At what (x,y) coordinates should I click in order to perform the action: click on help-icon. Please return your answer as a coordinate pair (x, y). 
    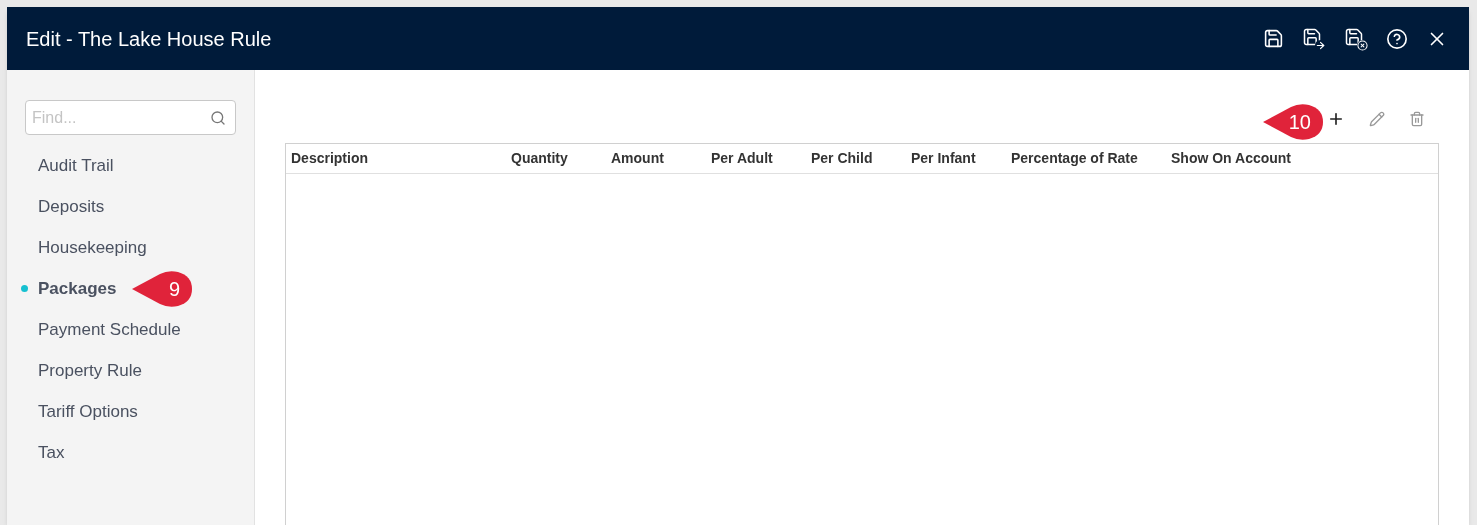
    Looking at the image, I should click on (1397, 38).